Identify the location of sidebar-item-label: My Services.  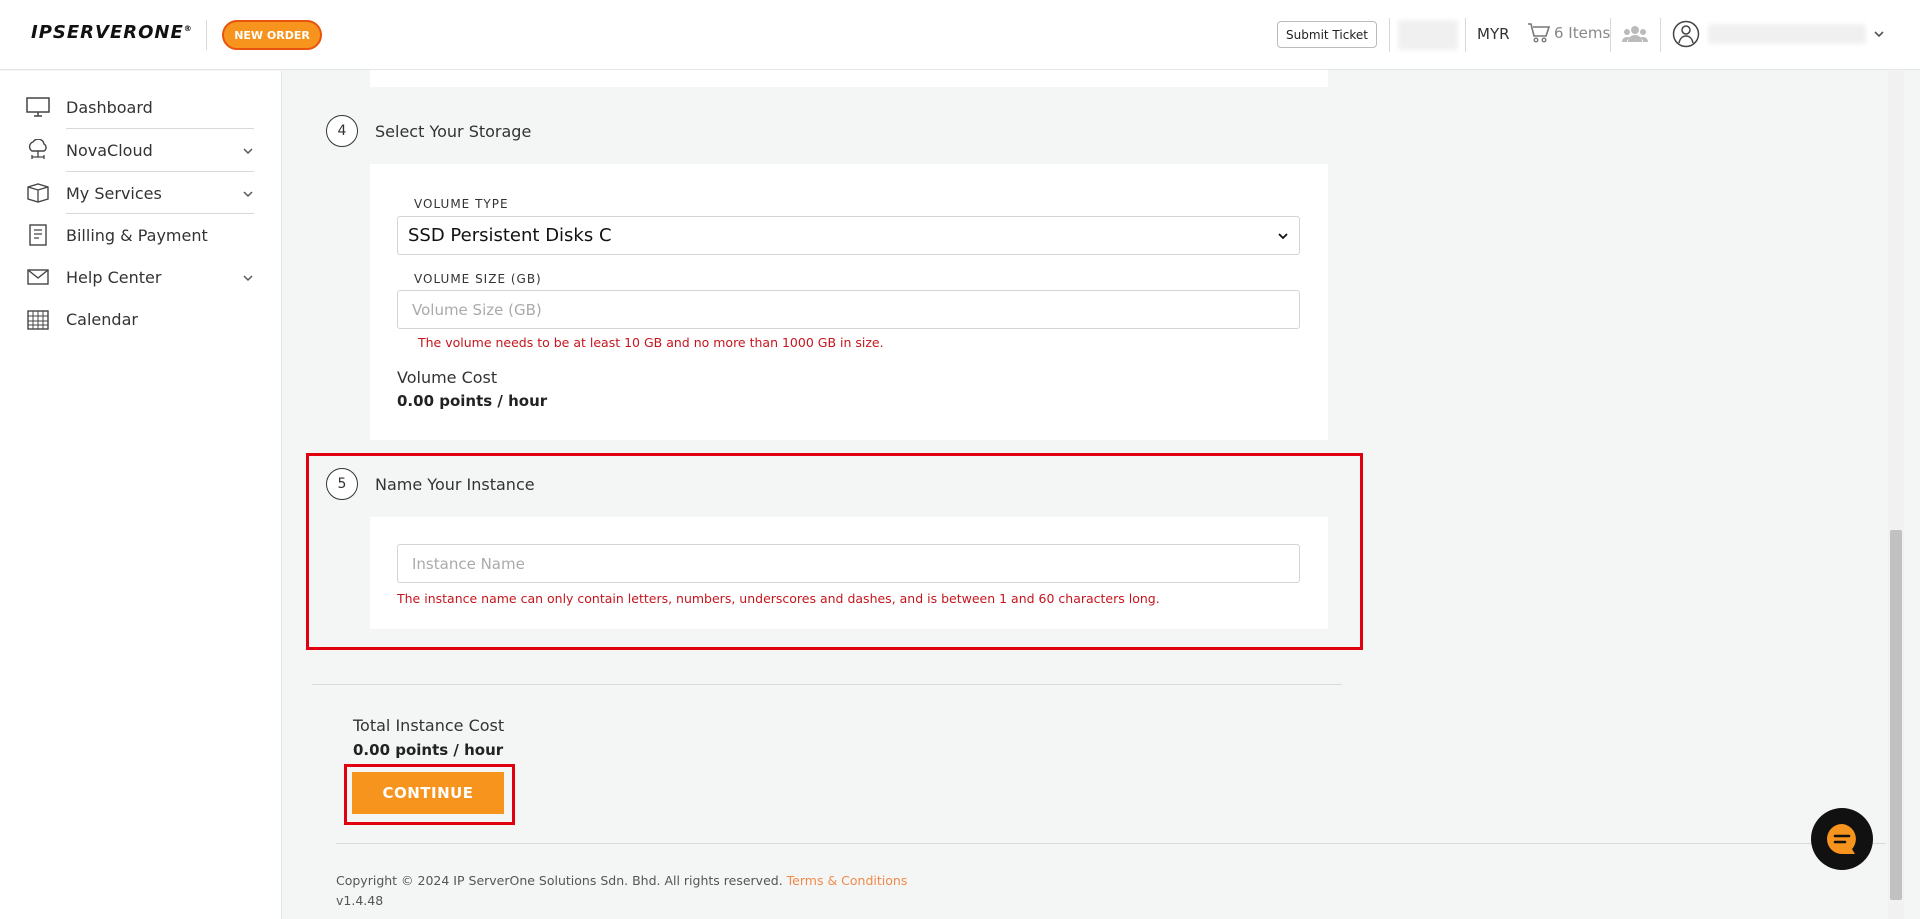
(114, 193).